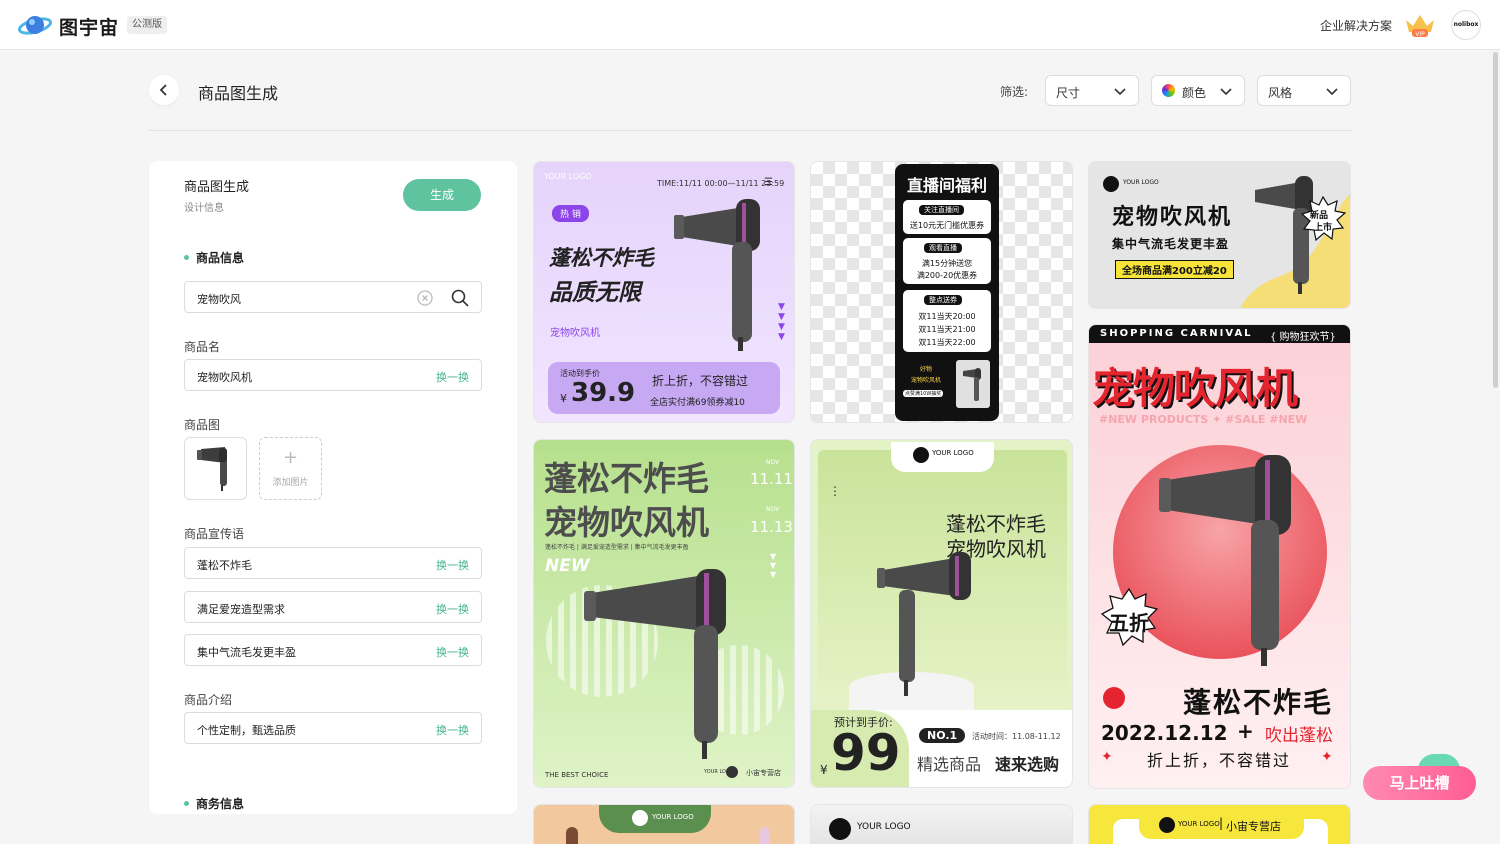 The image size is (1500, 844). Describe the element at coordinates (1129, 623) in the screenshot. I see `discount-text: 五折` at that location.